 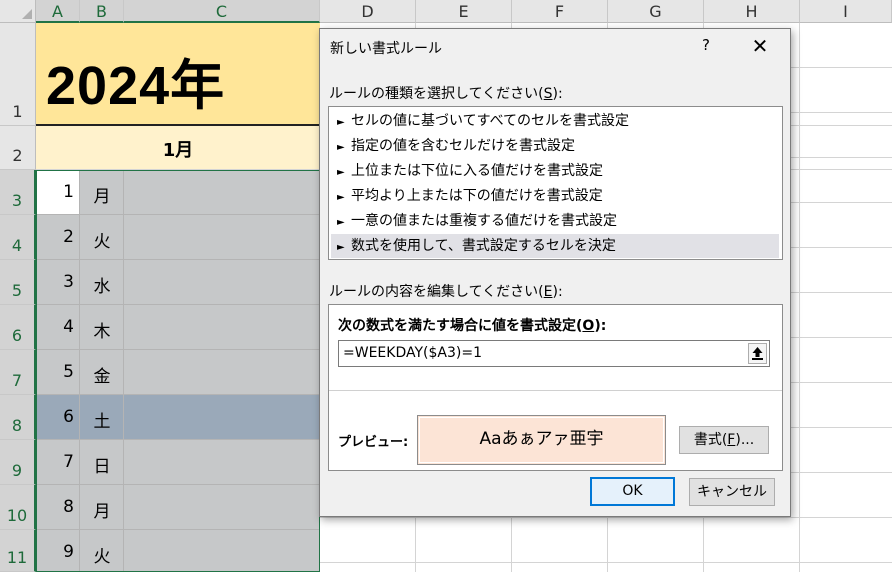 What do you see at coordinates (18, 327) in the screenshot?
I see `row-header-6: 6` at bounding box center [18, 327].